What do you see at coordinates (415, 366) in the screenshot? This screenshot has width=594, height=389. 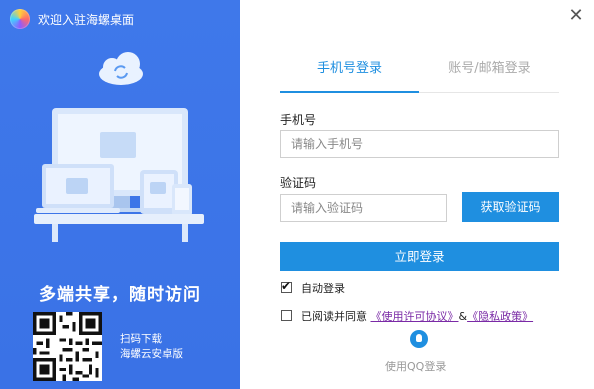 I see `qq-login-link: 使用QQ登录` at bounding box center [415, 366].